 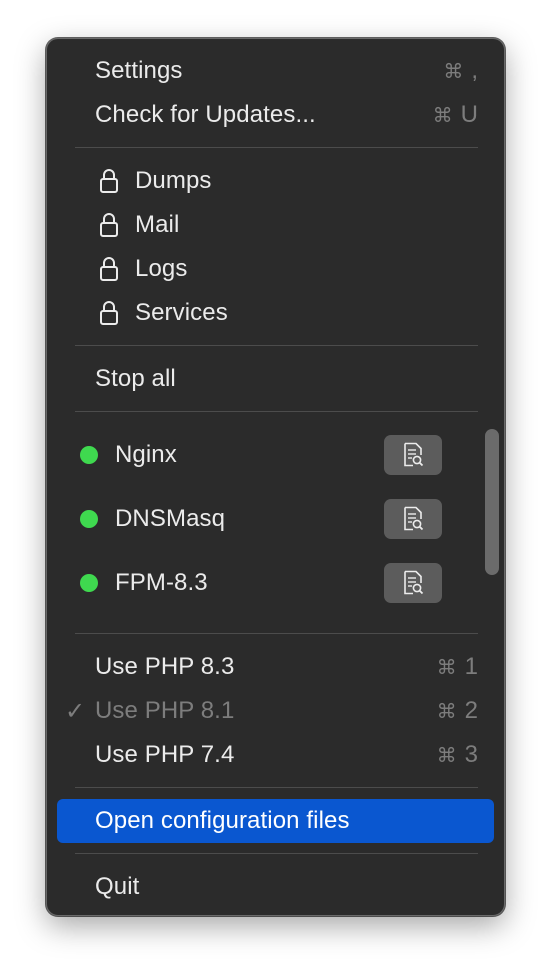 What do you see at coordinates (165, 666) in the screenshot?
I see `menu-item-label: Use PHP 8.3` at bounding box center [165, 666].